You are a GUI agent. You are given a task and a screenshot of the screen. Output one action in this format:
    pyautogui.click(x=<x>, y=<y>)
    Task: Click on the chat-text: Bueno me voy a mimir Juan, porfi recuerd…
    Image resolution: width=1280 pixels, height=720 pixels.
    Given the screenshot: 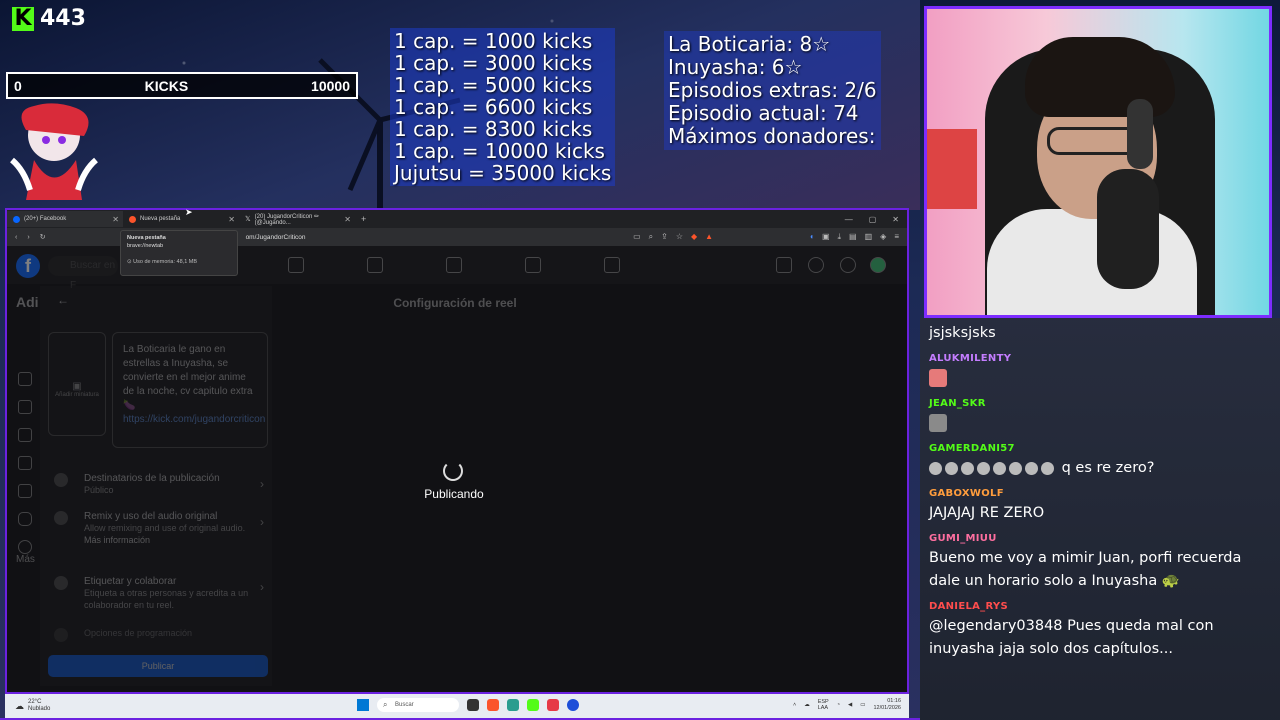 What is the action you would take?
    pyautogui.click(x=1085, y=569)
    